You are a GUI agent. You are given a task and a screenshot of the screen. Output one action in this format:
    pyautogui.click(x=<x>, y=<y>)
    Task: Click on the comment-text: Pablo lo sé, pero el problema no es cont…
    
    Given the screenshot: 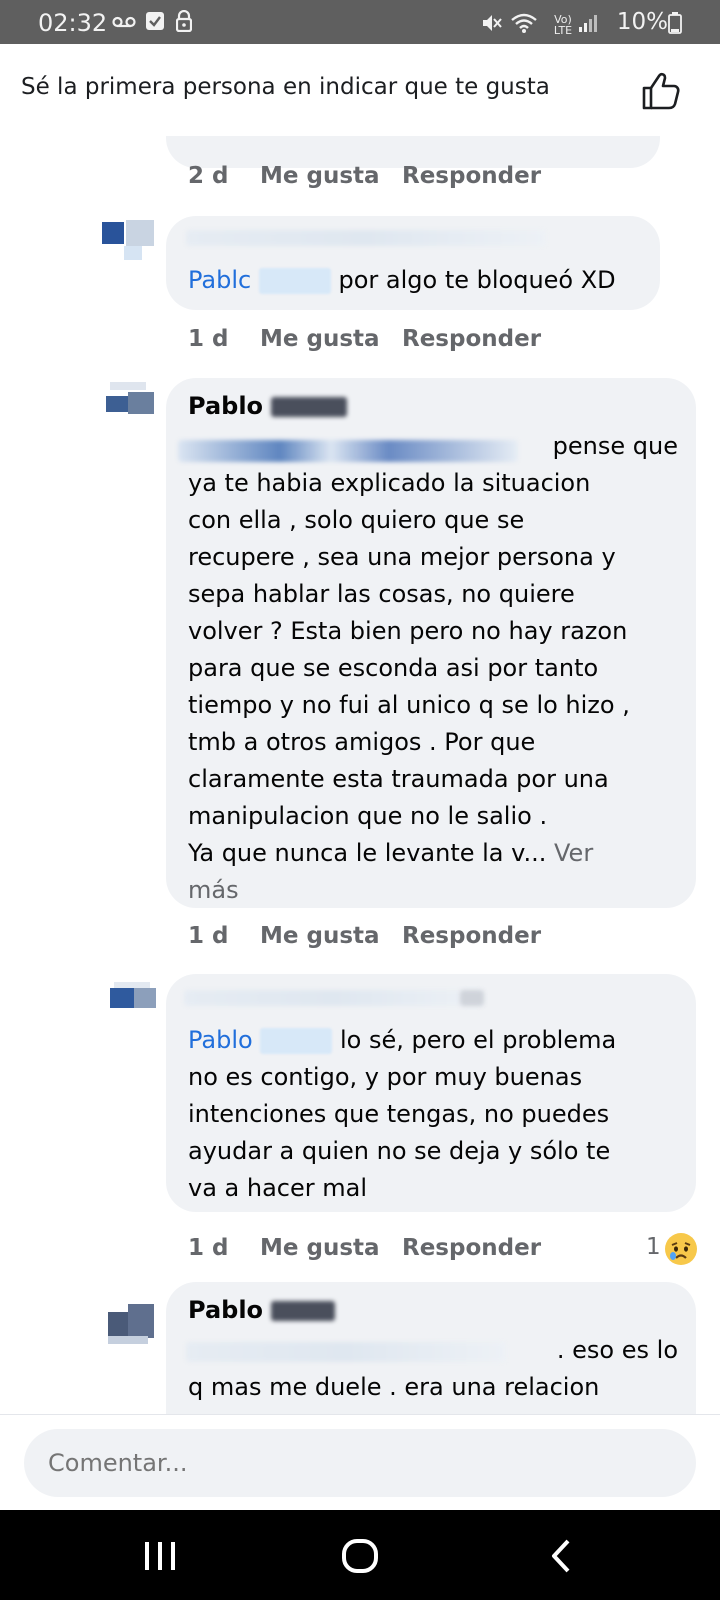 What is the action you would take?
    pyautogui.click(x=402, y=1114)
    